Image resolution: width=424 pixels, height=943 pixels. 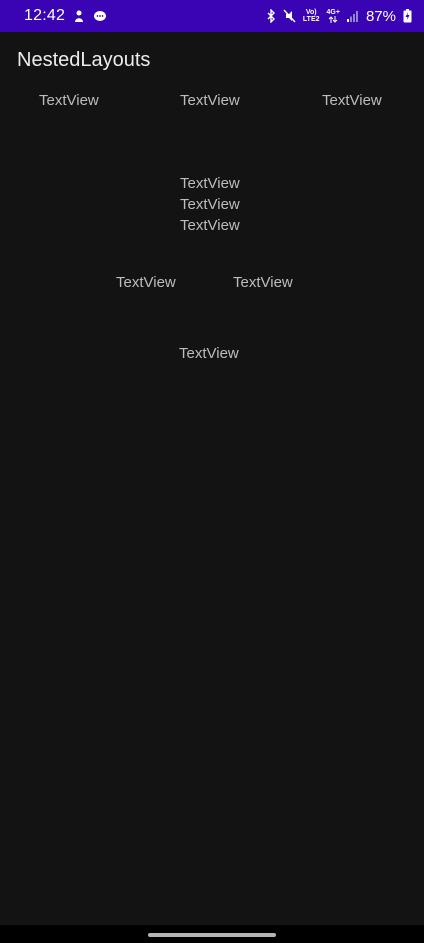 I want to click on app-title: NestedLayouts, so click(x=84, y=60).